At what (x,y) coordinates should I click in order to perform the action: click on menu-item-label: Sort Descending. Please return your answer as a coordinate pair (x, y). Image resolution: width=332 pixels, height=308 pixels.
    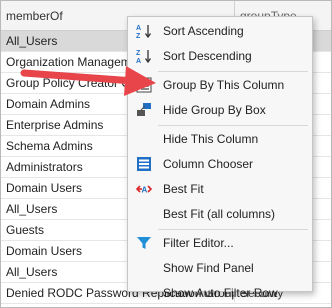
    Looking at the image, I should click on (207, 56).